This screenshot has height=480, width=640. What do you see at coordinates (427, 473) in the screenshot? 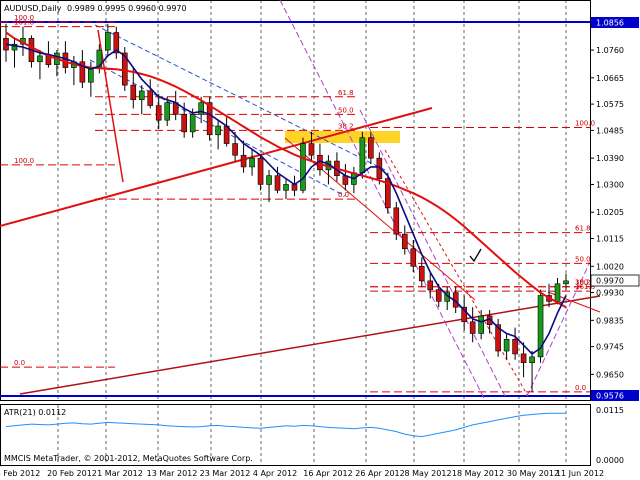
I see `x-tick-label: 8 May 2012` at bounding box center [427, 473].